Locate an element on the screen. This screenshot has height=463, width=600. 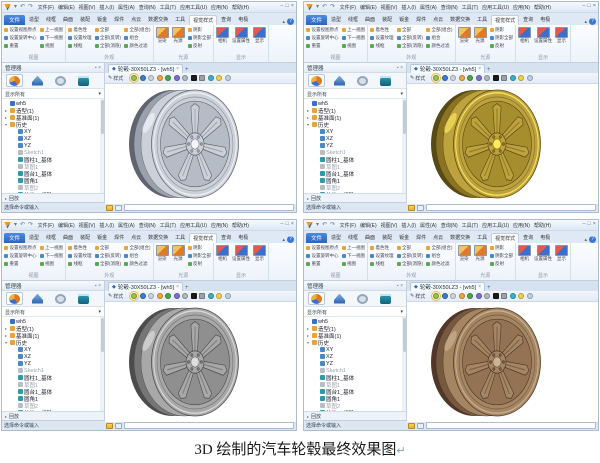
ribbon-button: 线框 is located at coordinates (382, 46).